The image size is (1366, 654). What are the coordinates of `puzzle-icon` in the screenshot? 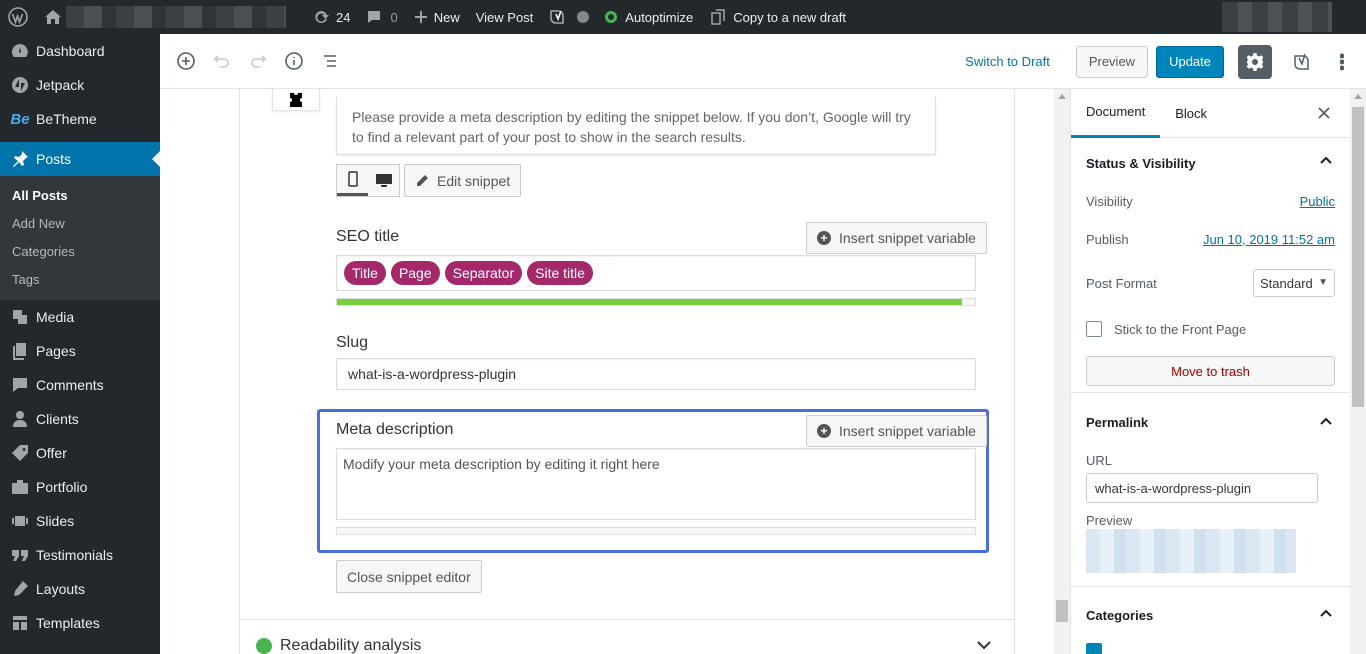 It's located at (296, 99).